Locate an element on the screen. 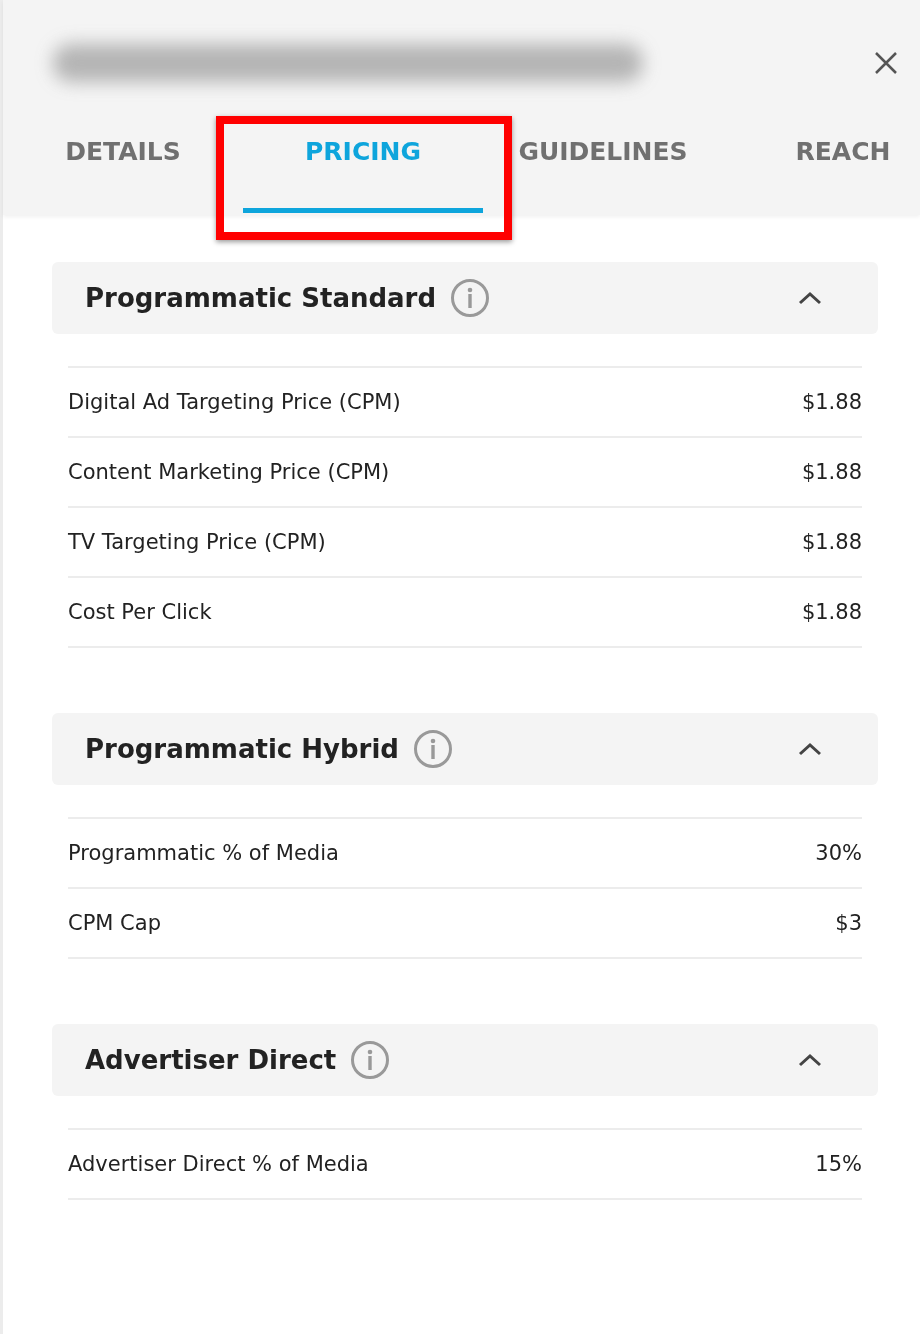 This screenshot has width=920, height=1334. section-title: Programmatic Standard is located at coordinates (261, 298).